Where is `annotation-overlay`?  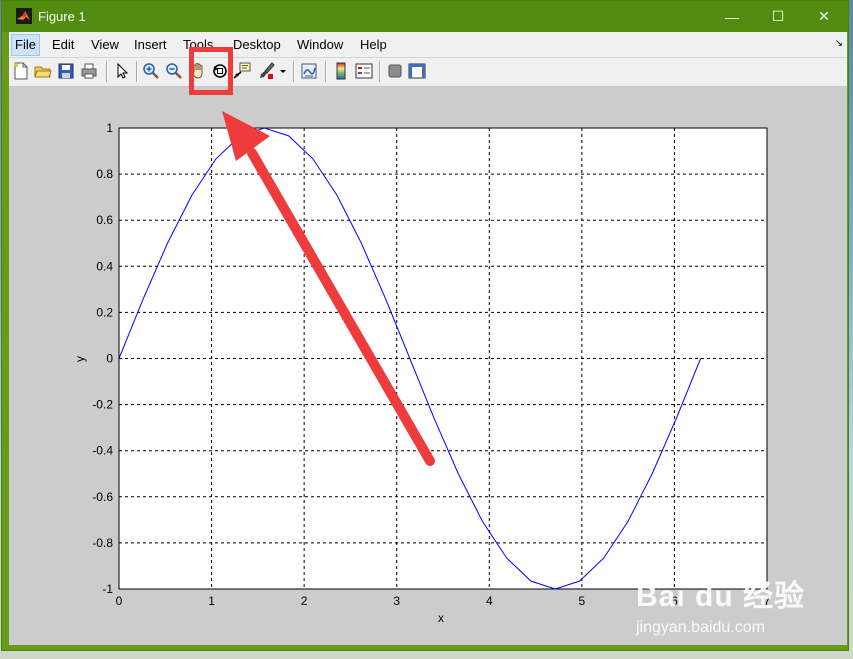 annotation-overlay is located at coordinates (328, 288).